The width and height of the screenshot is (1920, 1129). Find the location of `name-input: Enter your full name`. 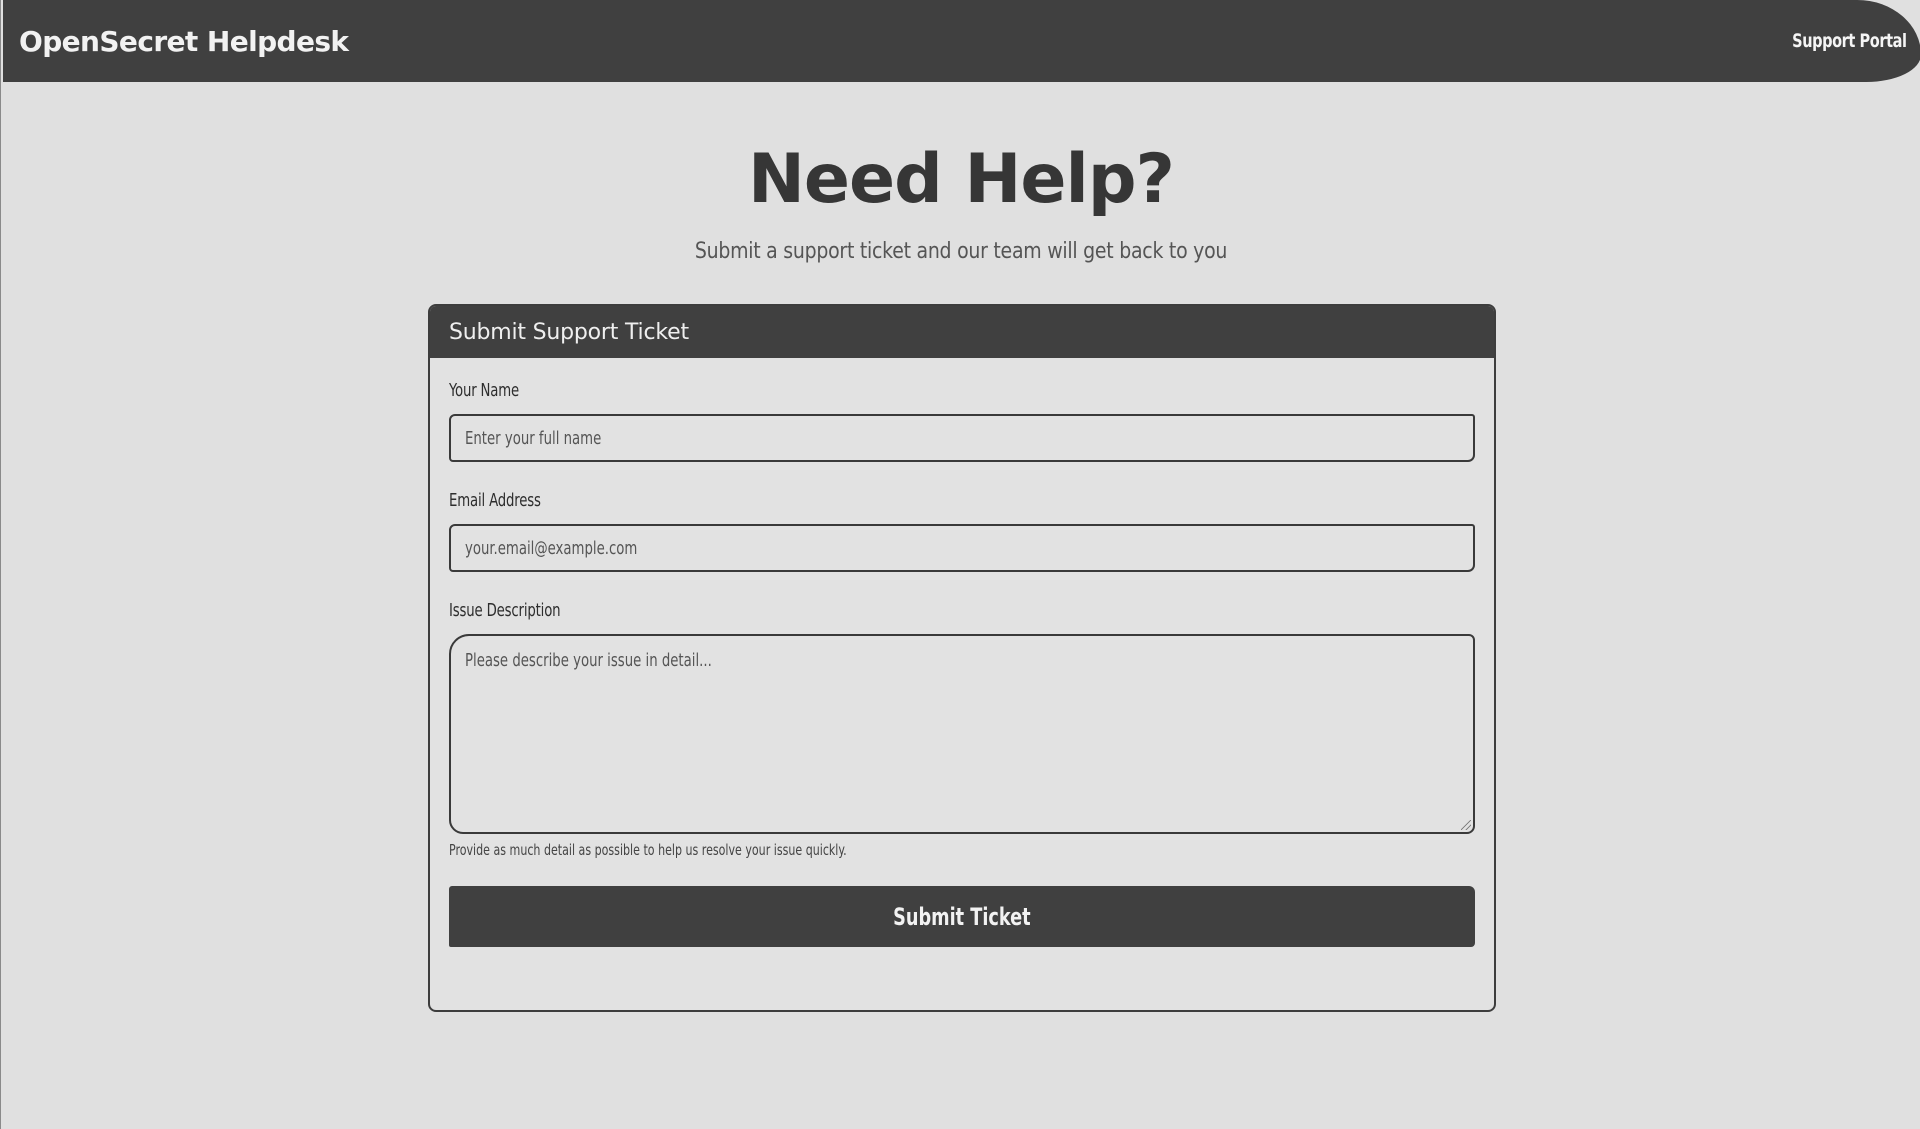

name-input: Enter your full name is located at coordinates (962, 438).